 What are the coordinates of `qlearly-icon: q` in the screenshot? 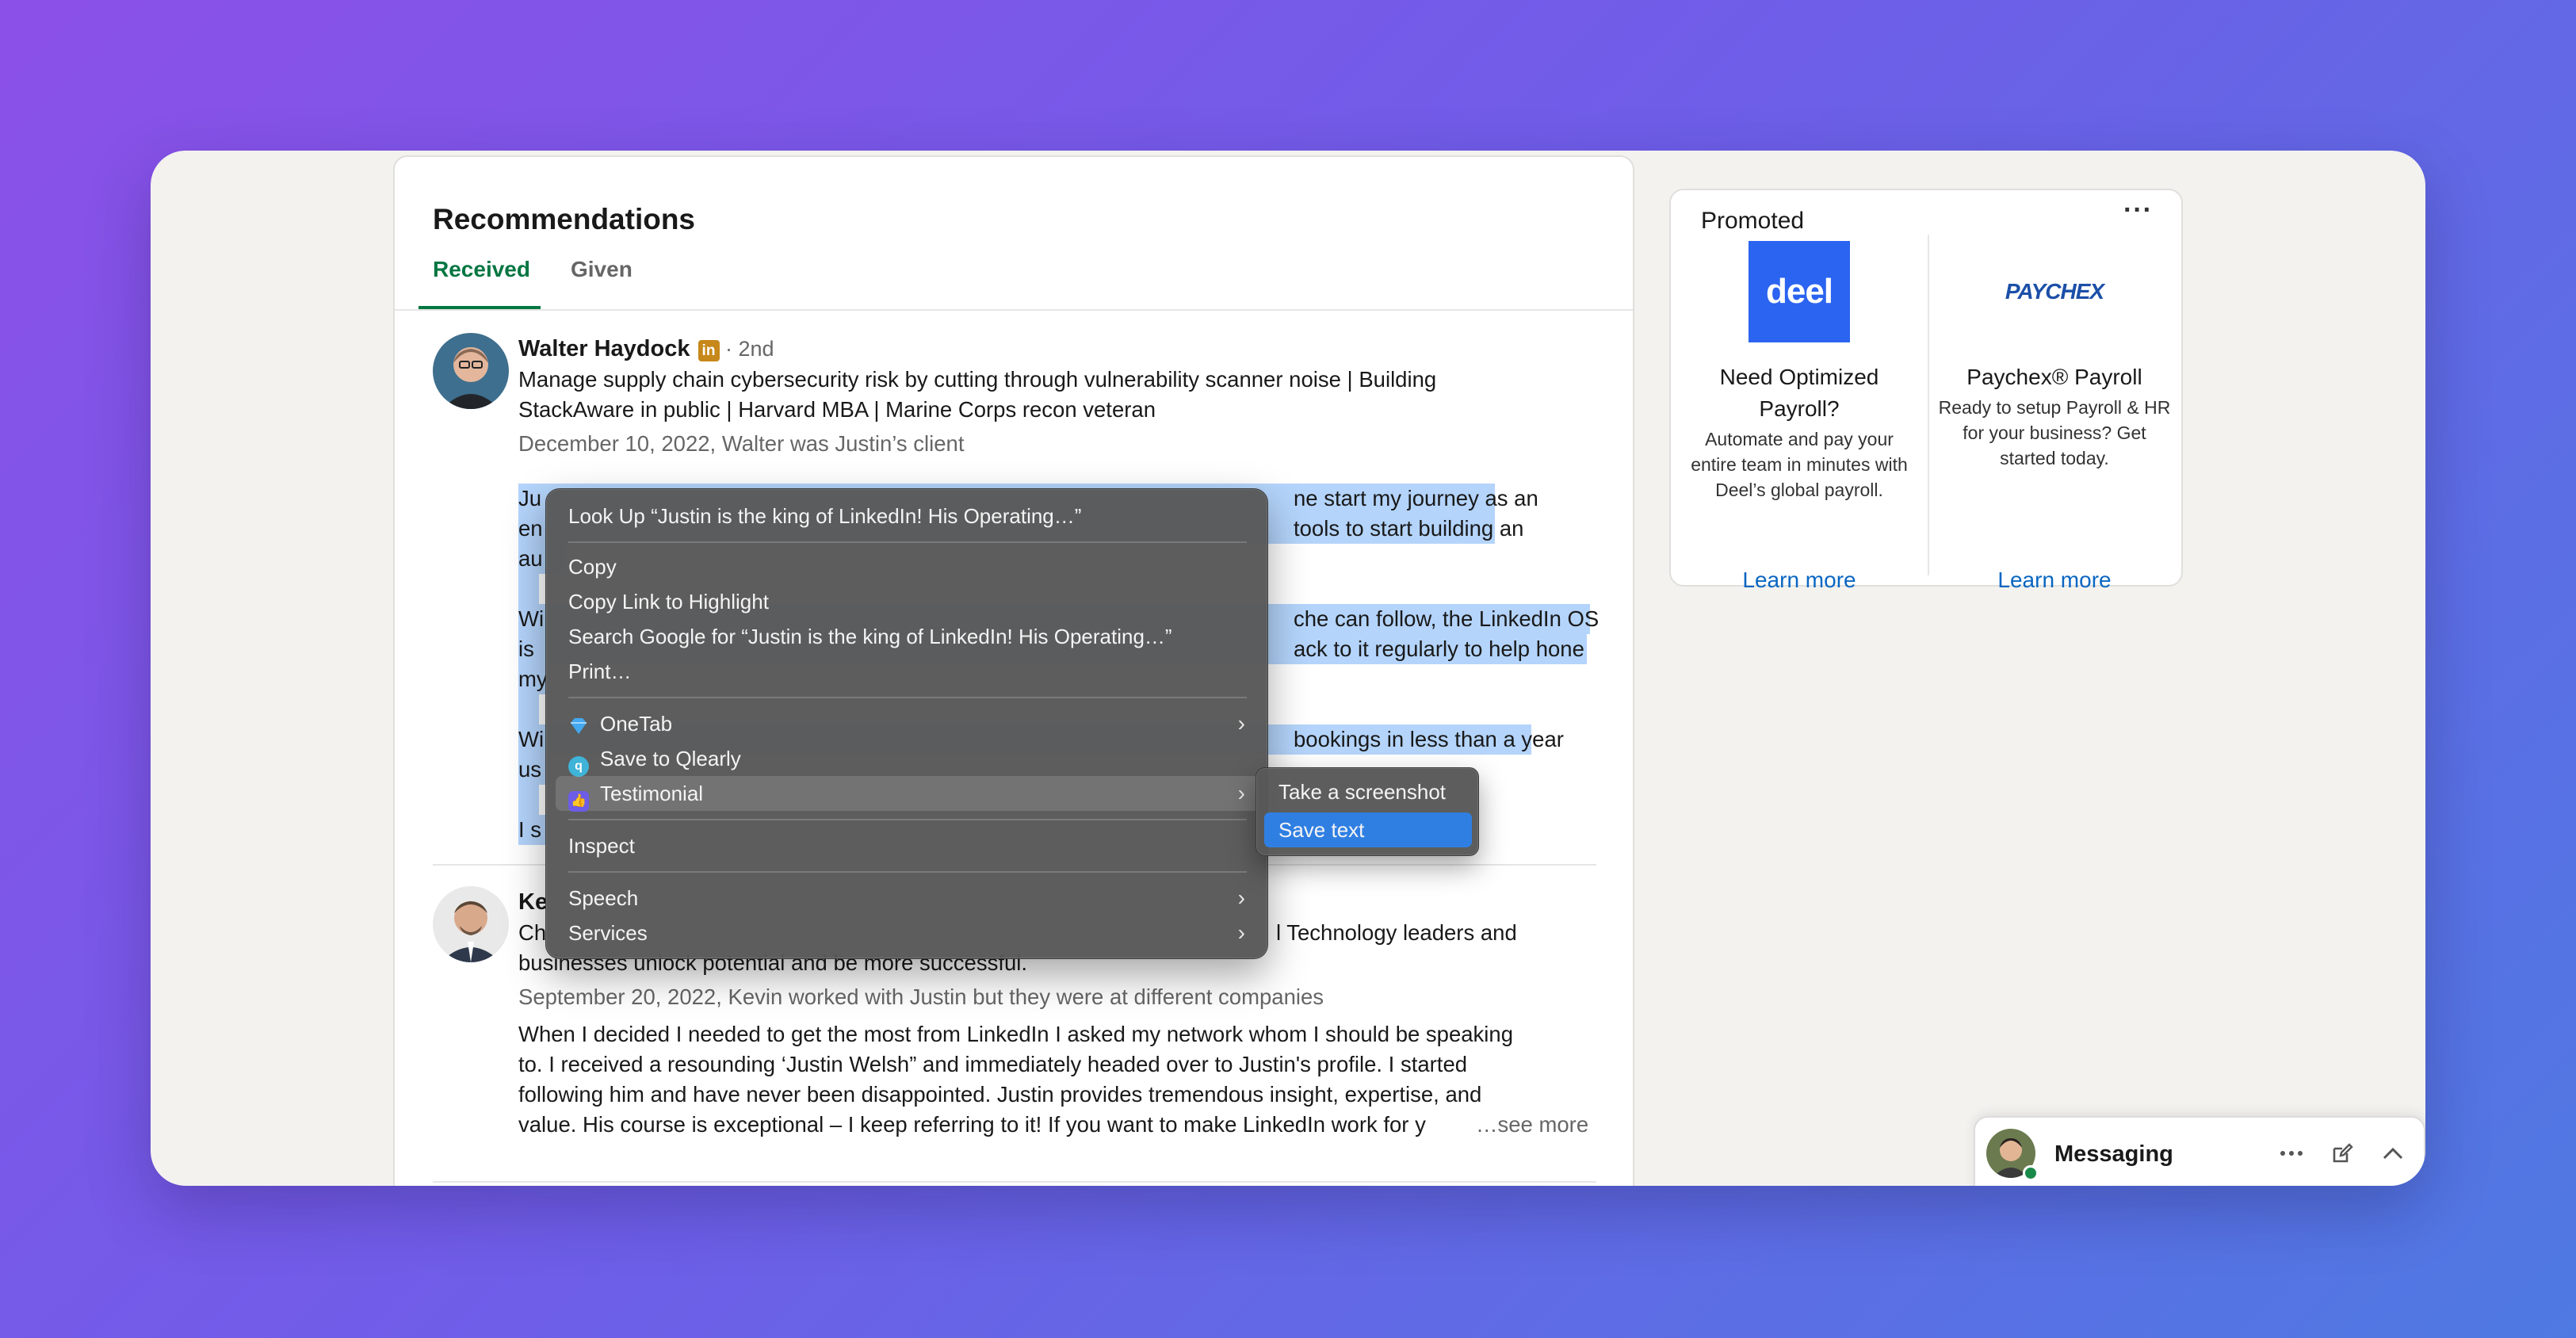 It's located at (578, 766).